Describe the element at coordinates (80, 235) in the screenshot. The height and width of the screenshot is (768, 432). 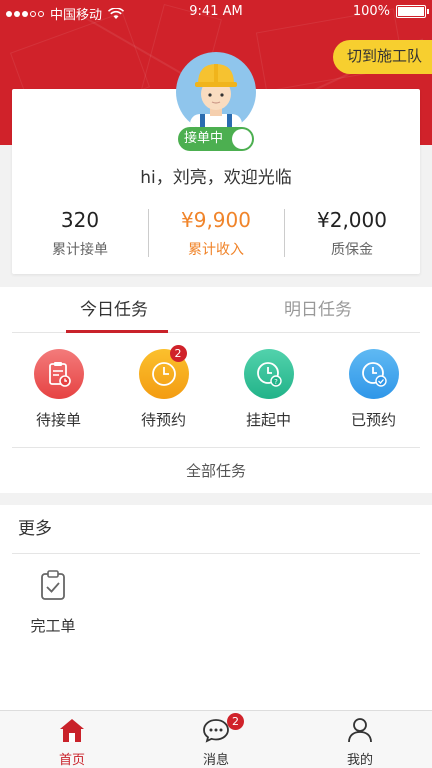
I see `stat-total-orders: 320 累计接单` at that location.